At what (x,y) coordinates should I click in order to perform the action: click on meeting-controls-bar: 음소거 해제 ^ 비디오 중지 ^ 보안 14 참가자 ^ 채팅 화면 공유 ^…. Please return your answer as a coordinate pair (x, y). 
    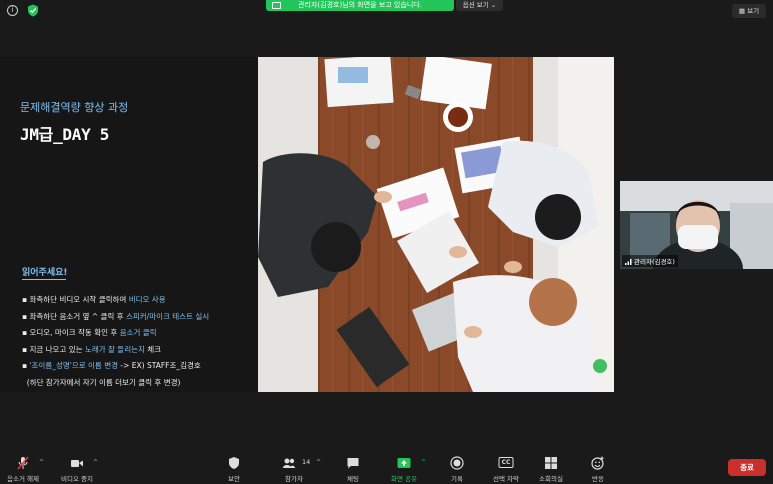
    Looking at the image, I should click on (386, 468).